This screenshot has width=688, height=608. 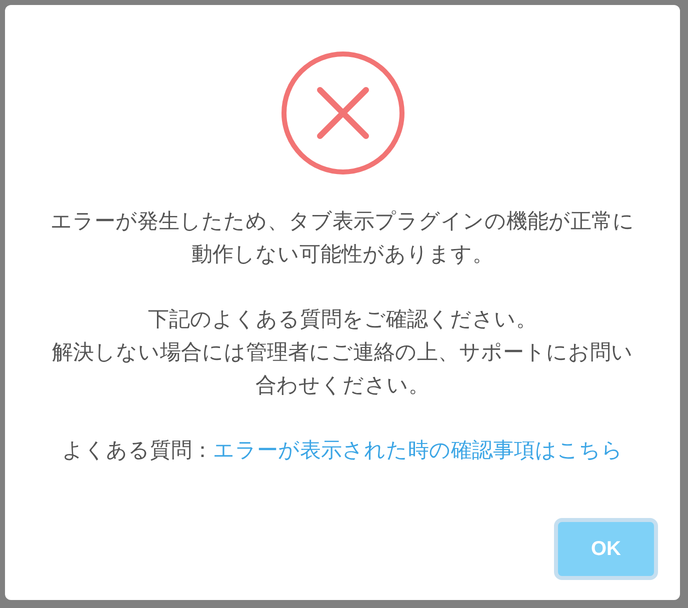 What do you see at coordinates (343, 254) in the screenshot?
I see `message-text: 動作しない可能性があります。` at bounding box center [343, 254].